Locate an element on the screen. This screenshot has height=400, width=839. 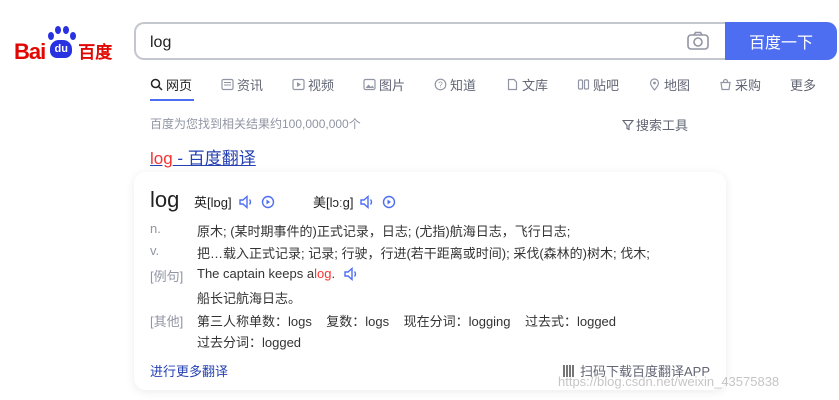
tab-video: 视频 is located at coordinates (313, 84).